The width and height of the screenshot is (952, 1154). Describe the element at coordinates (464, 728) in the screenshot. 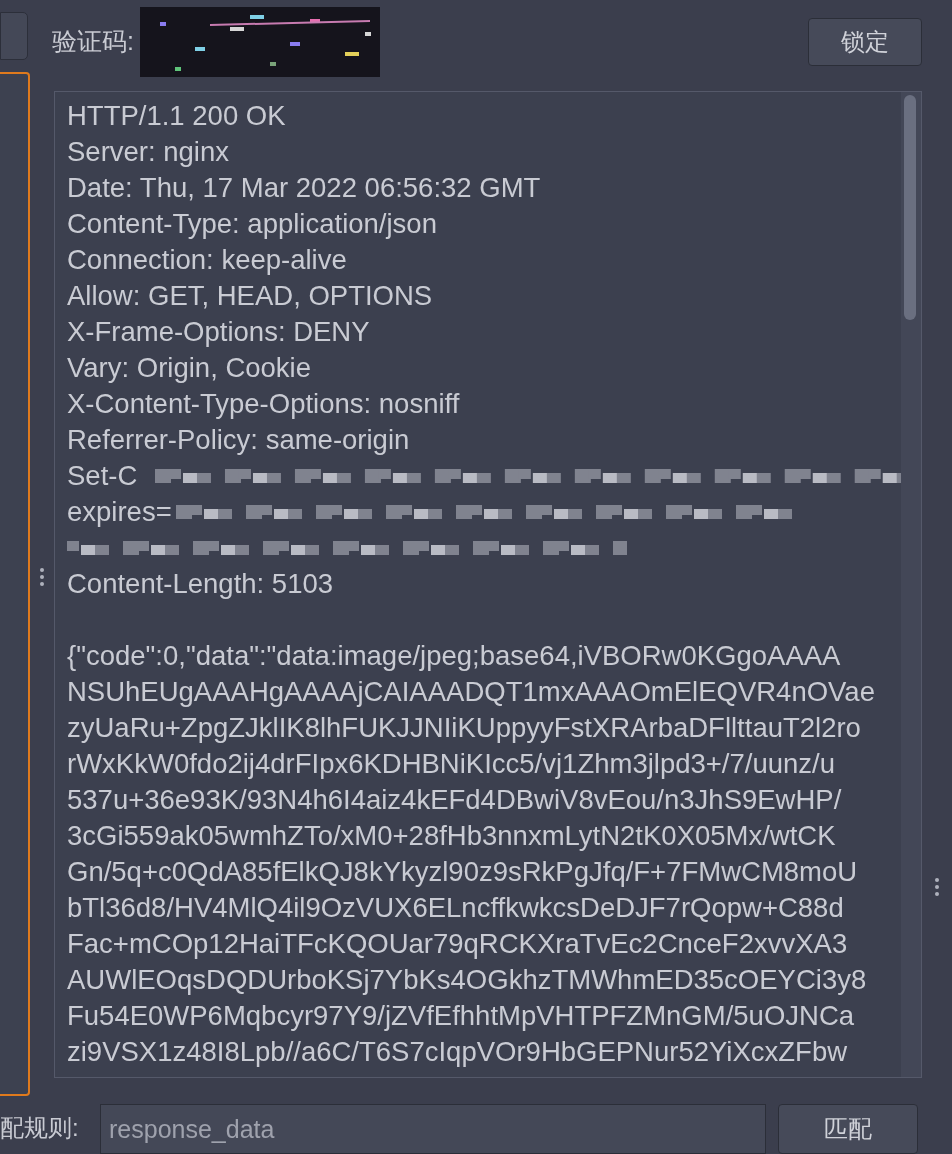

I see `response-line: zyUaRu+ZpgZJklIK8lhFUKJJNIiKUppyyFstXRArbaDFllttauT2l2ro` at that location.